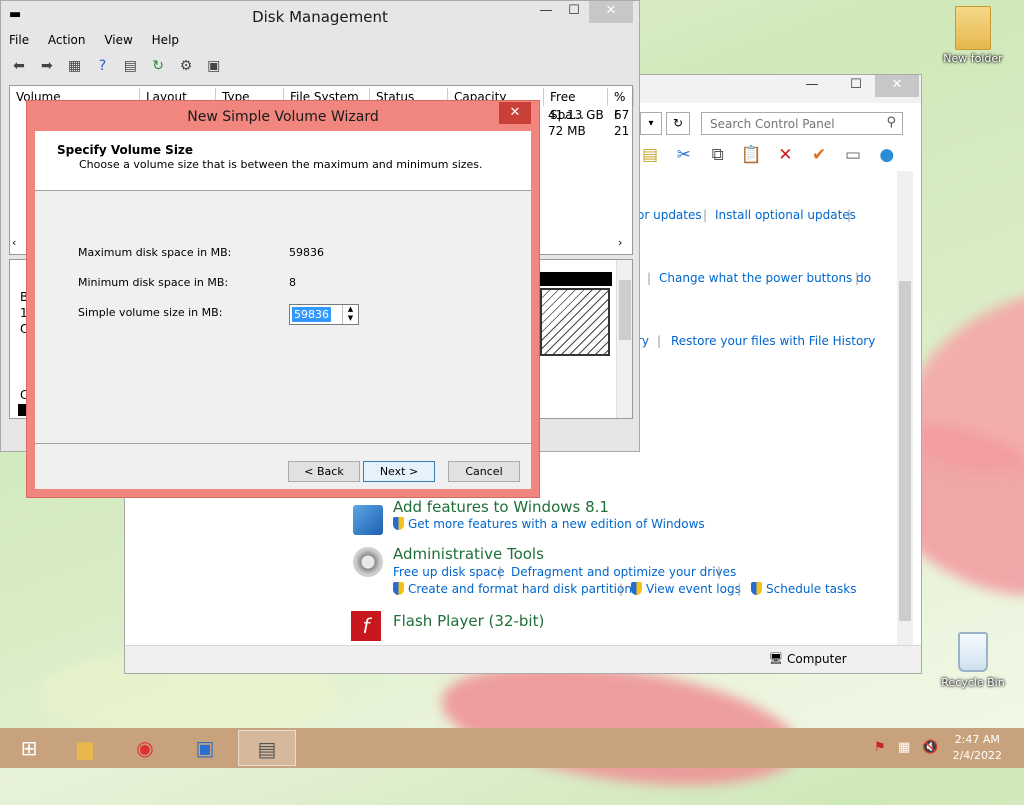 This screenshot has height=805, width=1024. What do you see at coordinates (819, 155) in the screenshot?
I see `check-icon: ✔` at bounding box center [819, 155].